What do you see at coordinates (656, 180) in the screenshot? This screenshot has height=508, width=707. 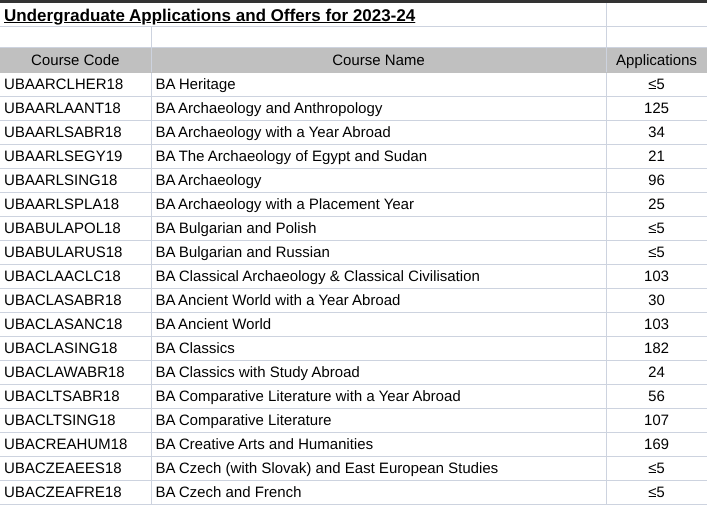 I see `table-cell: 96` at bounding box center [656, 180].